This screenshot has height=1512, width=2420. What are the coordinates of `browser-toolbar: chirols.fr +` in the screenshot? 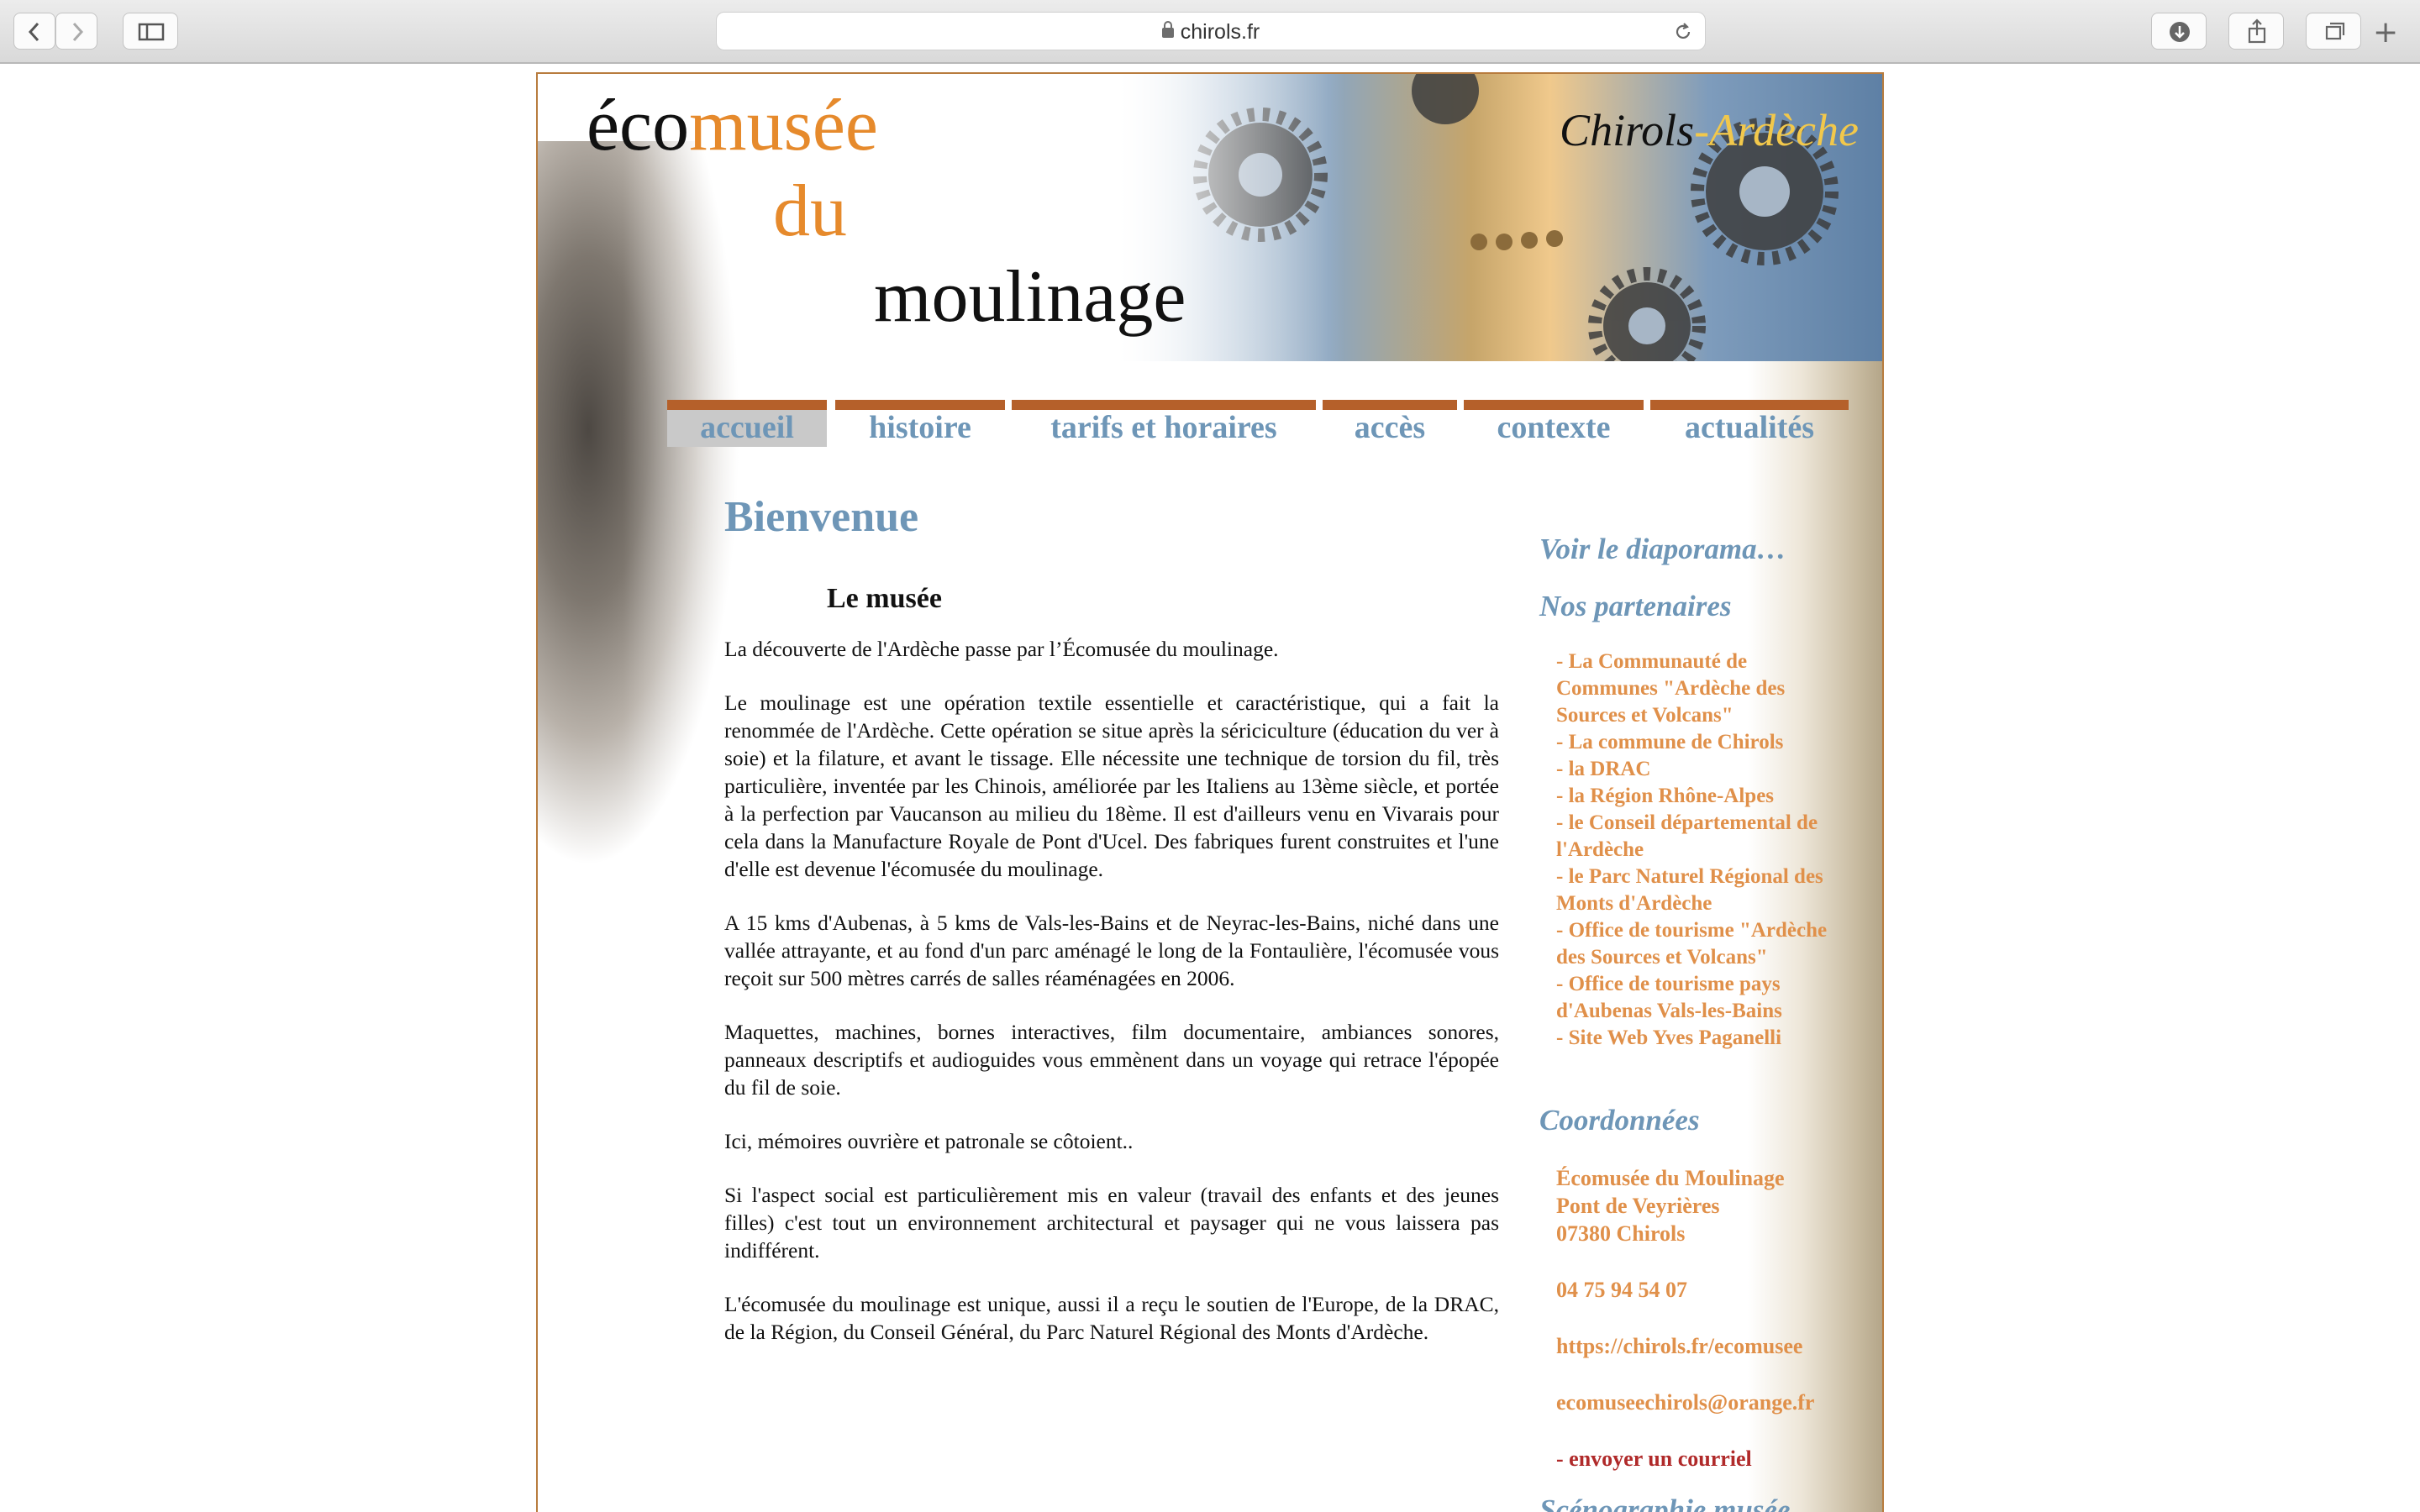 It's located at (1210, 32).